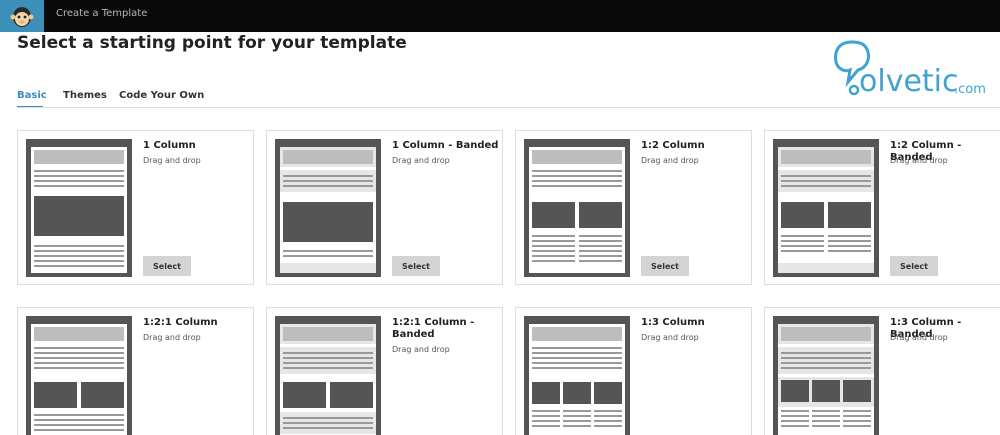 Image resolution: width=1000 pixels, height=435 pixels. I want to click on app-logo, so click(22, 16).